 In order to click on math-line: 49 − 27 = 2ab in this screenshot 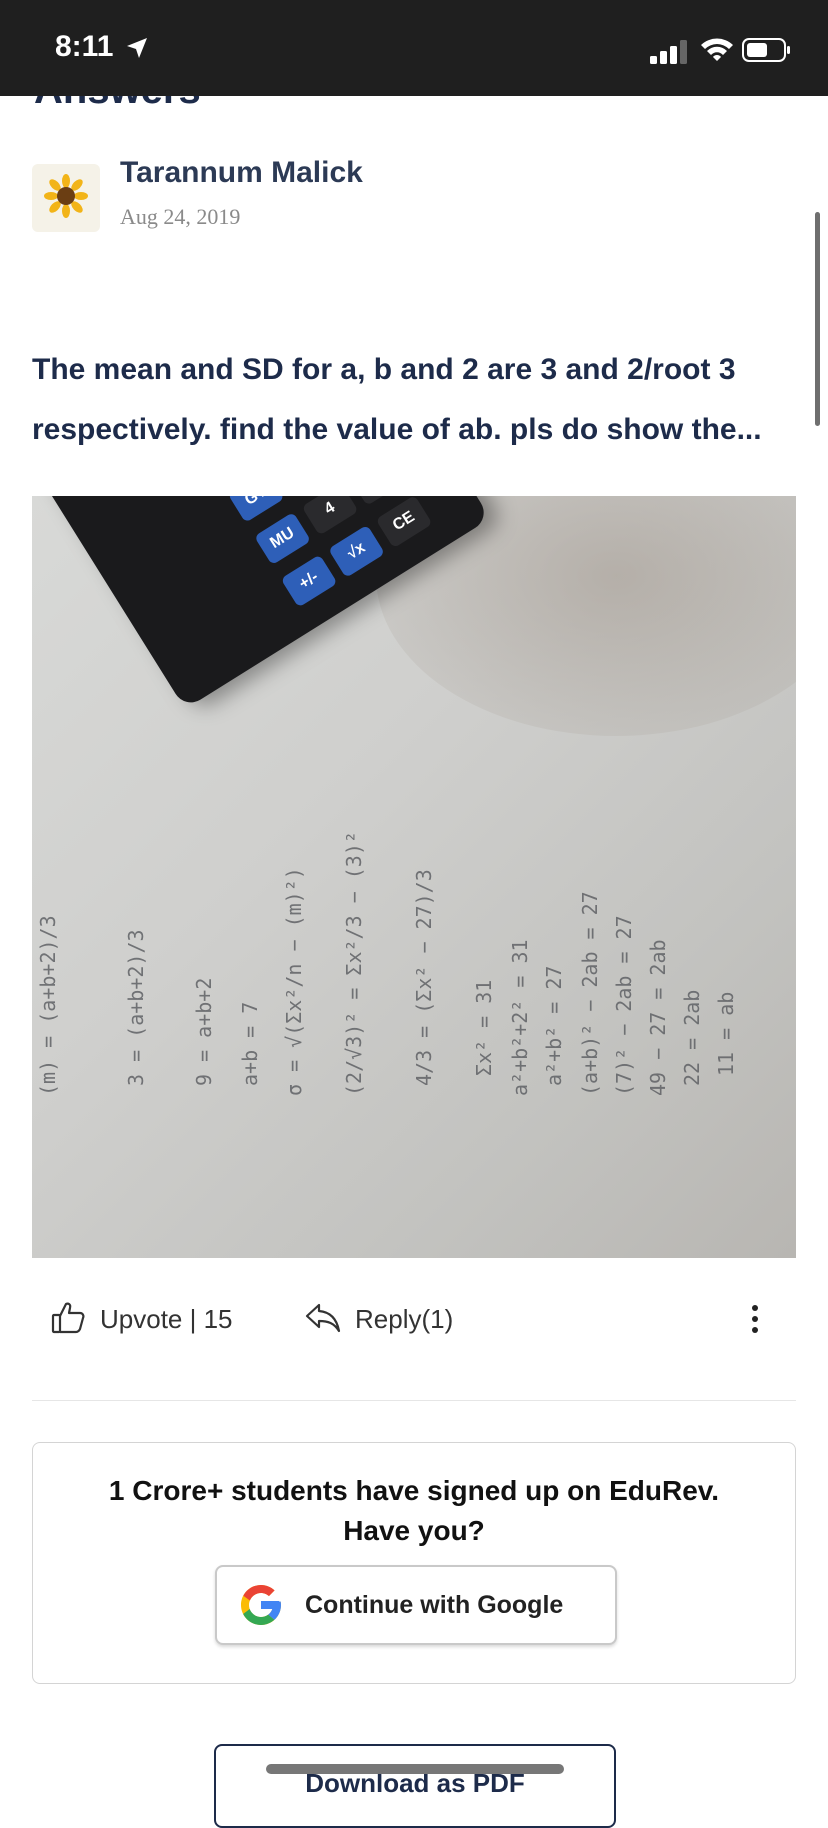, I will do `click(658, 1017)`.